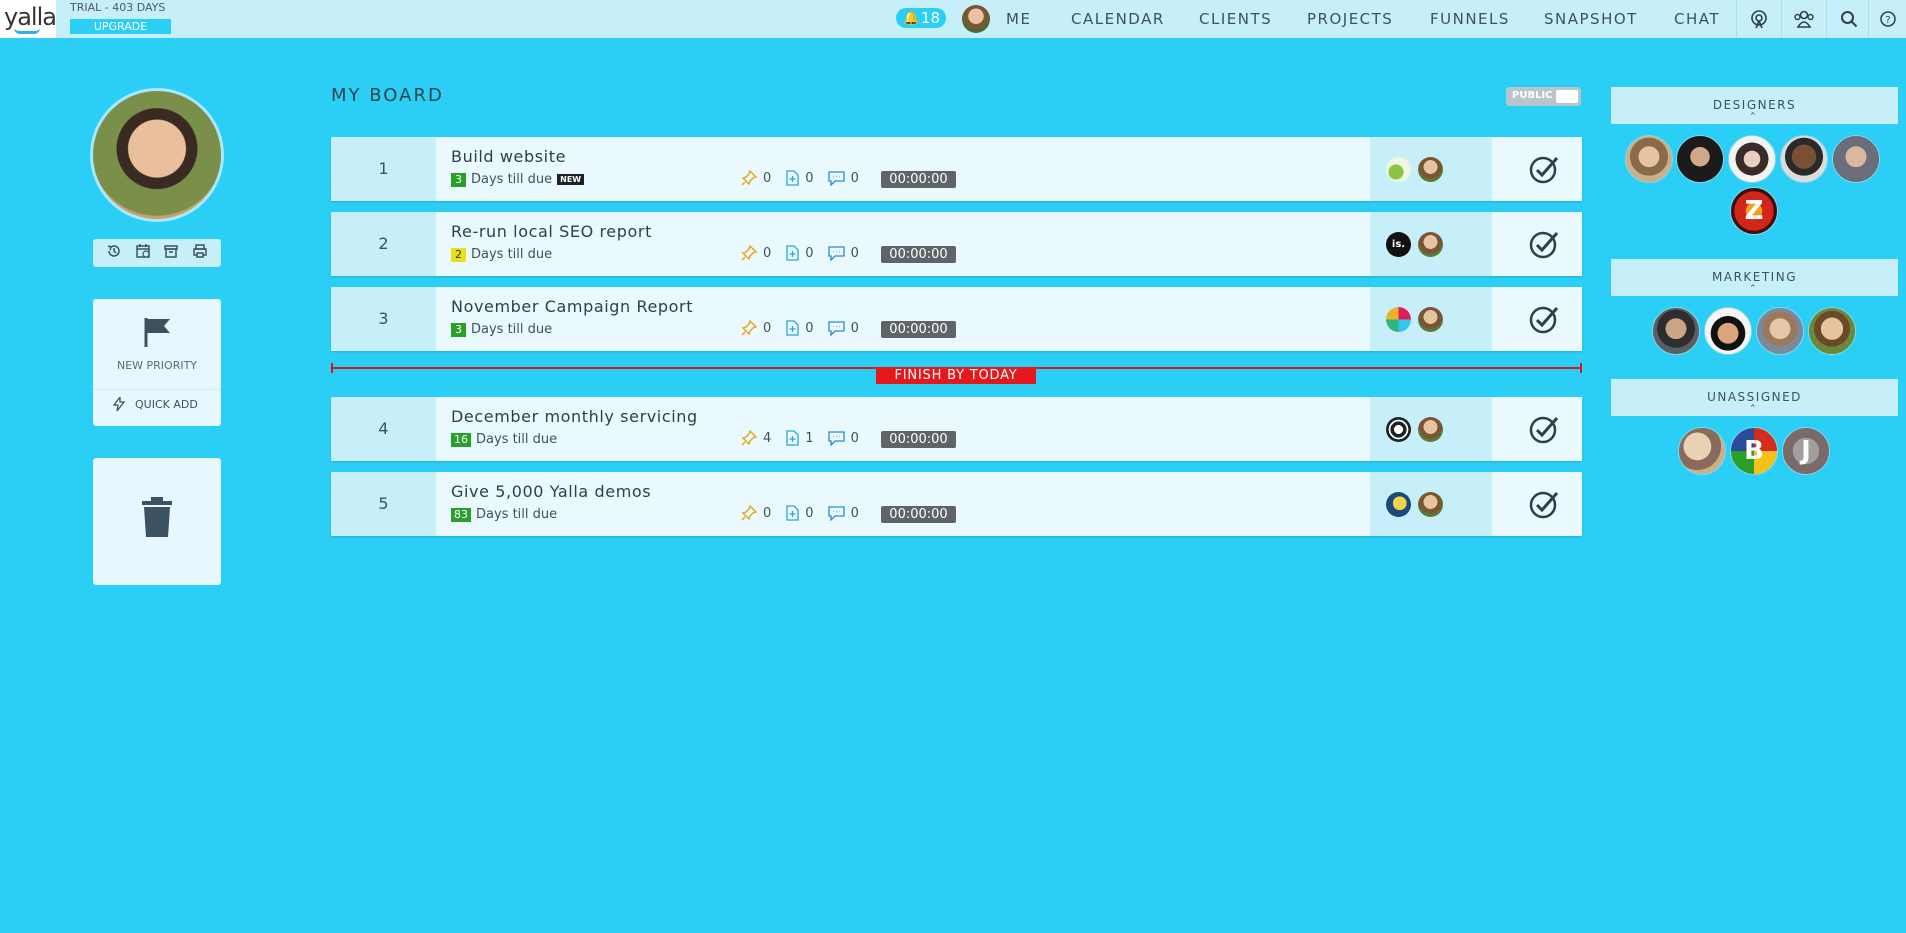 This screenshot has width=1906, height=933. What do you see at coordinates (1754, 397) in the screenshot?
I see `group-unassigned: UNASSIGNED ⌃` at bounding box center [1754, 397].